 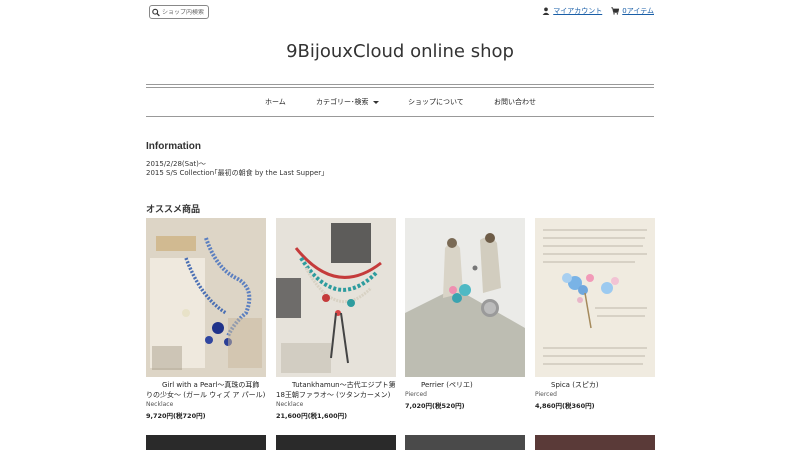 What do you see at coordinates (173, 146) in the screenshot?
I see `information-heading: Information` at bounding box center [173, 146].